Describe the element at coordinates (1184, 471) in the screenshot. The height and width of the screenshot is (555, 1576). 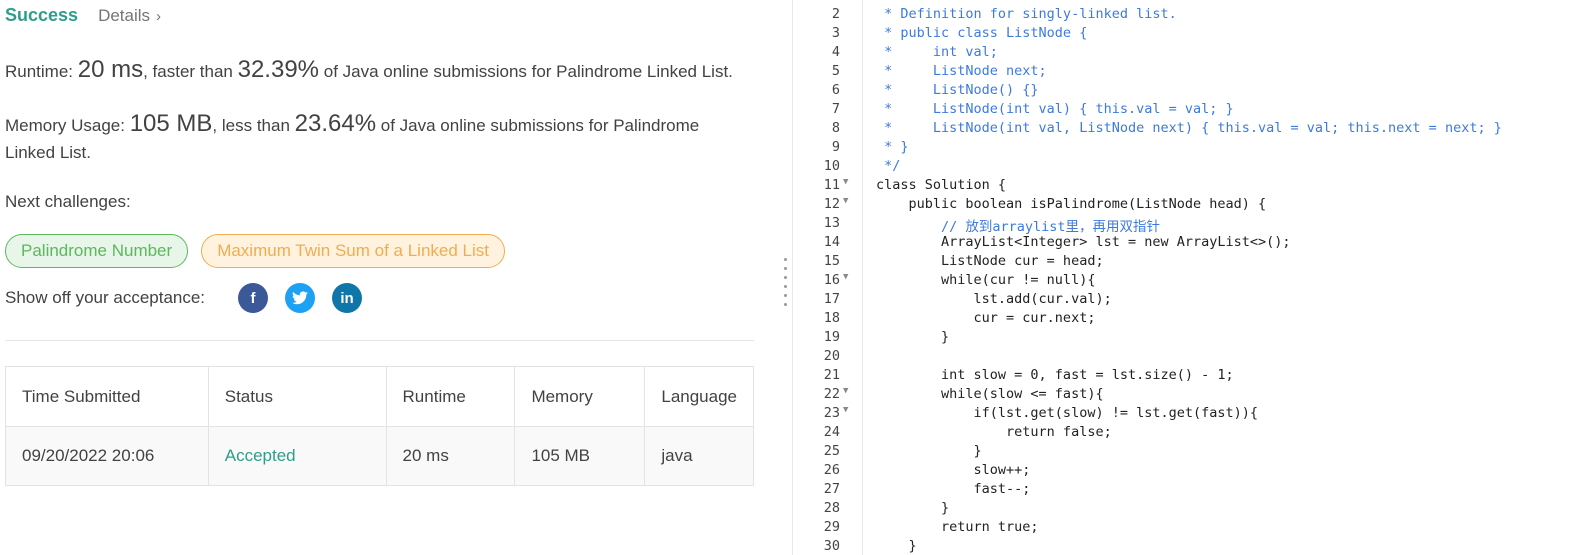
I see `code-line: 26 slow++;` at that location.